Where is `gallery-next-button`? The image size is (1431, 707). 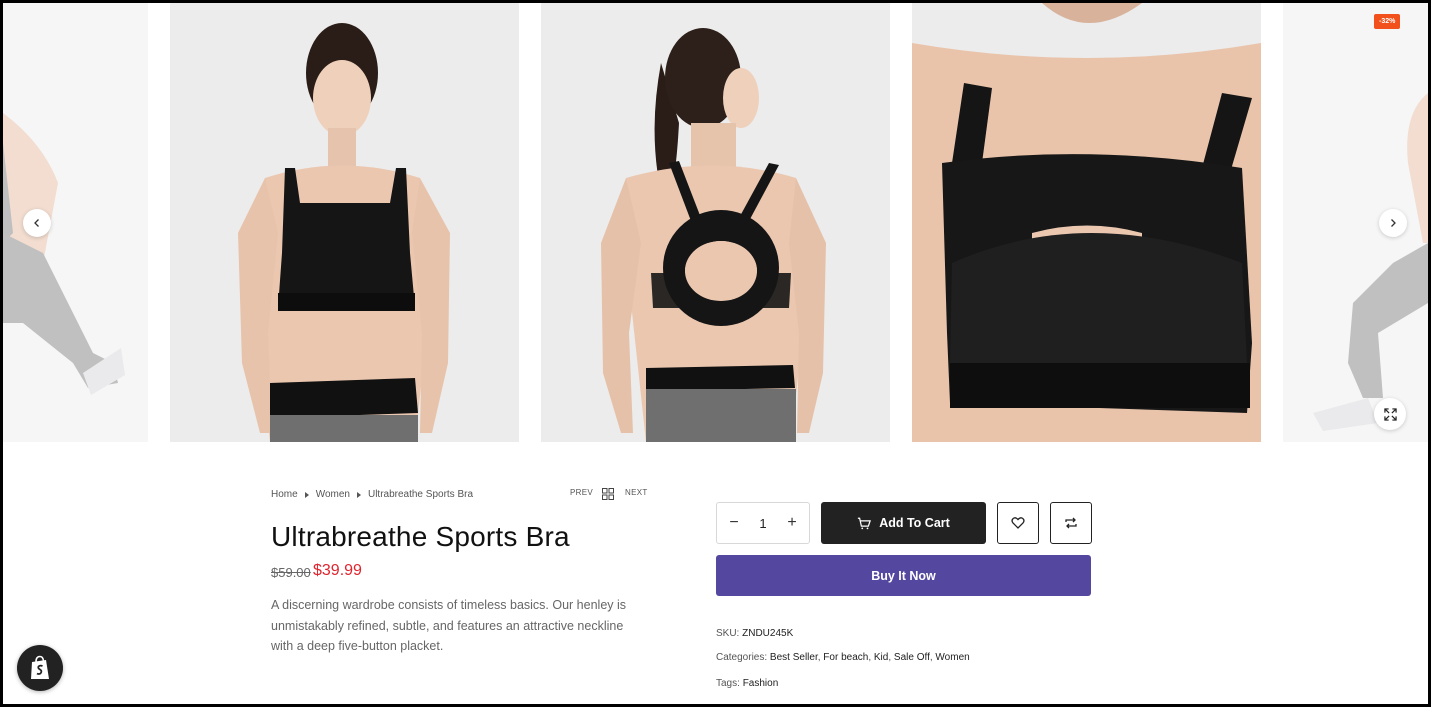 gallery-next-button is located at coordinates (1393, 223).